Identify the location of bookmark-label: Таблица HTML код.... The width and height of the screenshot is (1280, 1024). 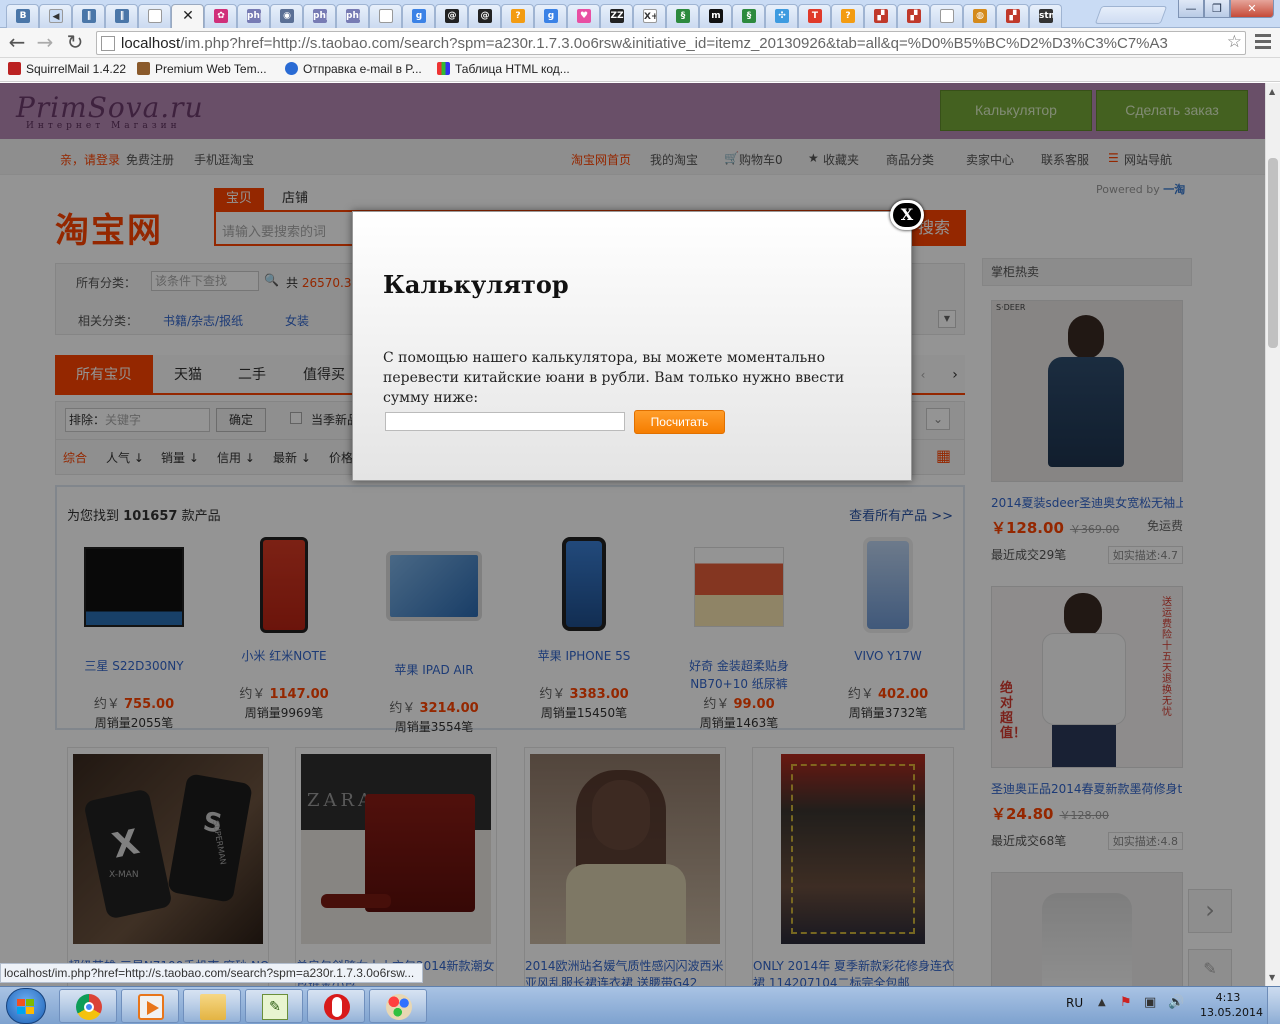
(512, 69).